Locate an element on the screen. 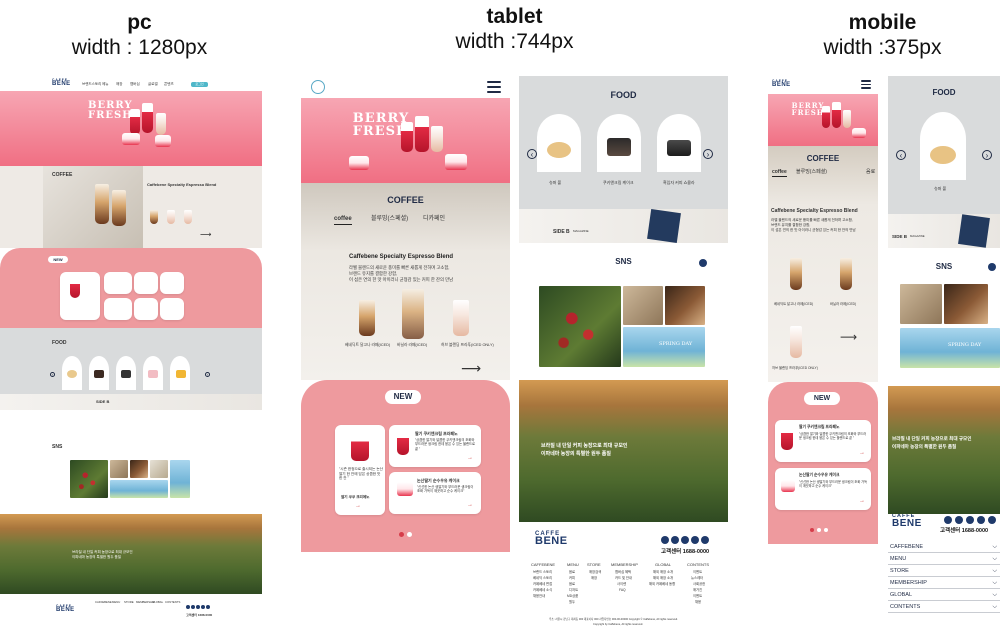  mobile-coffee-arrow: ⟶ is located at coordinates (848, 338).